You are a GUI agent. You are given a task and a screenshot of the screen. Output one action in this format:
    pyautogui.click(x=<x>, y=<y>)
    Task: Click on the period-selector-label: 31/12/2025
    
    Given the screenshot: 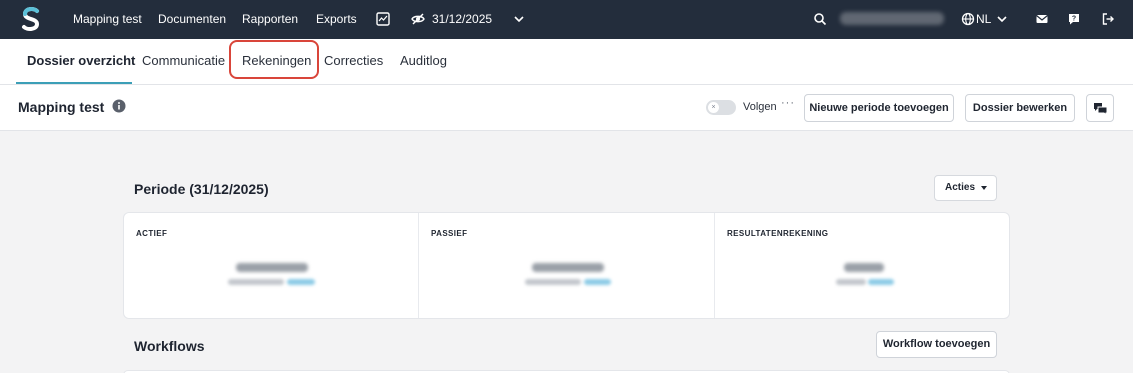 What is the action you would take?
    pyautogui.click(x=462, y=19)
    